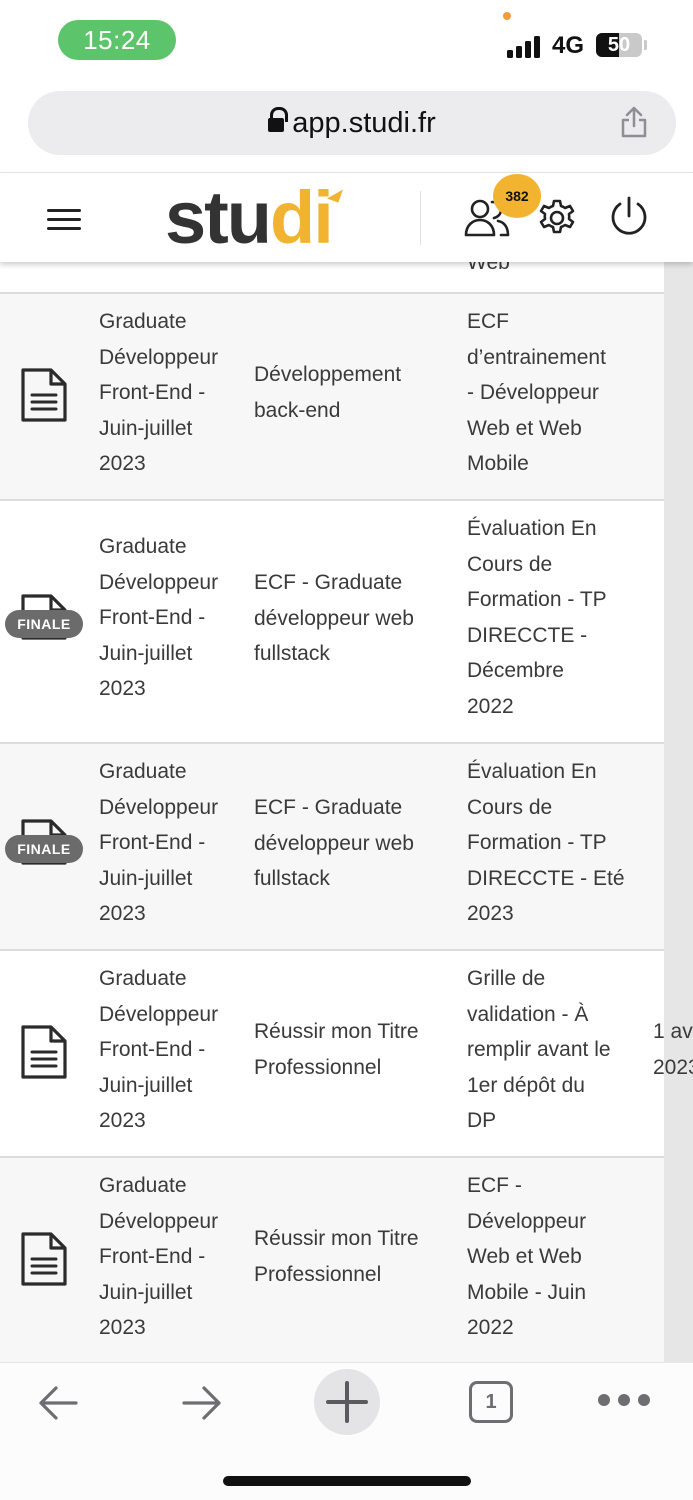 This screenshot has height=1500, width=693. Describe the element at coordinates (278, 120) in the screenshot. I see `lock-icon` at that location.